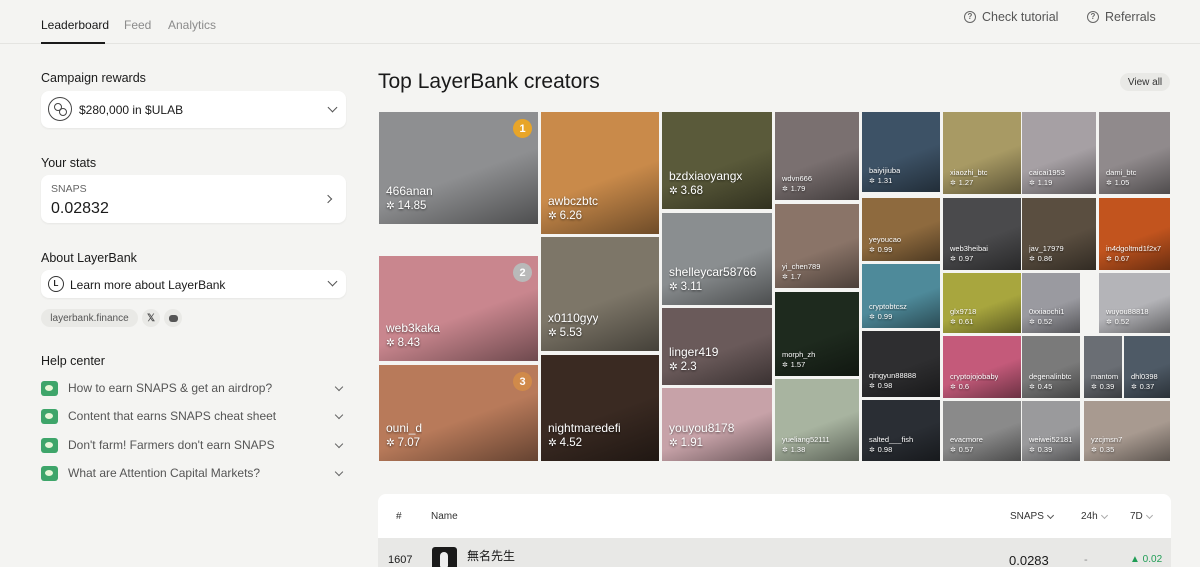 This screenshot has height=567, width=1200. I want to click on creator-score-value: 1.91, so click(692, 443).